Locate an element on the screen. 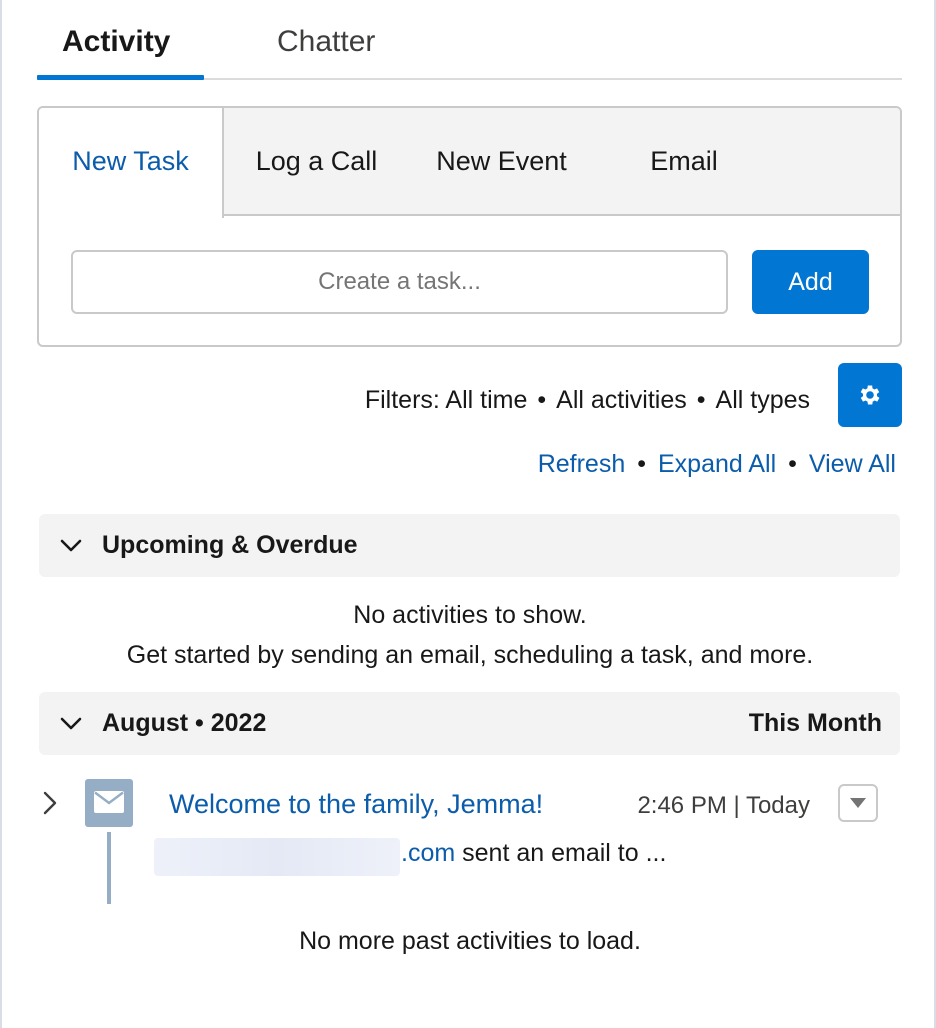 Image resolution: width=936 pixels, height=1028 pixels. refresh-link: Refresh is located at coordinates (582, 464).